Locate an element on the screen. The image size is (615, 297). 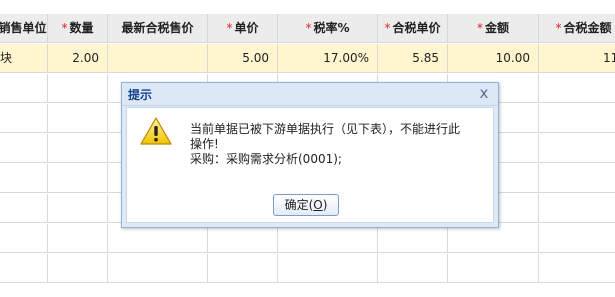
col-header-quantity: * 数量 is located at coordinates (78, 28).